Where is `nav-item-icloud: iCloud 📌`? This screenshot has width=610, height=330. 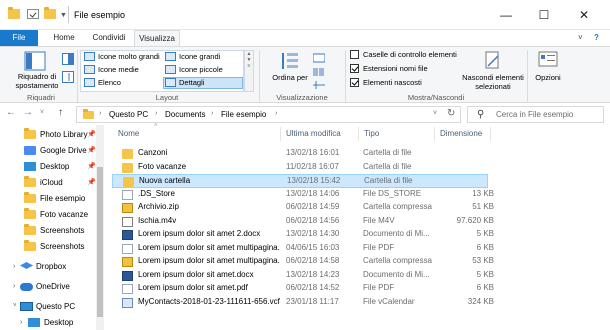 nav-item-icloud: iCloud 📌 is located at coordinates (50, 182).